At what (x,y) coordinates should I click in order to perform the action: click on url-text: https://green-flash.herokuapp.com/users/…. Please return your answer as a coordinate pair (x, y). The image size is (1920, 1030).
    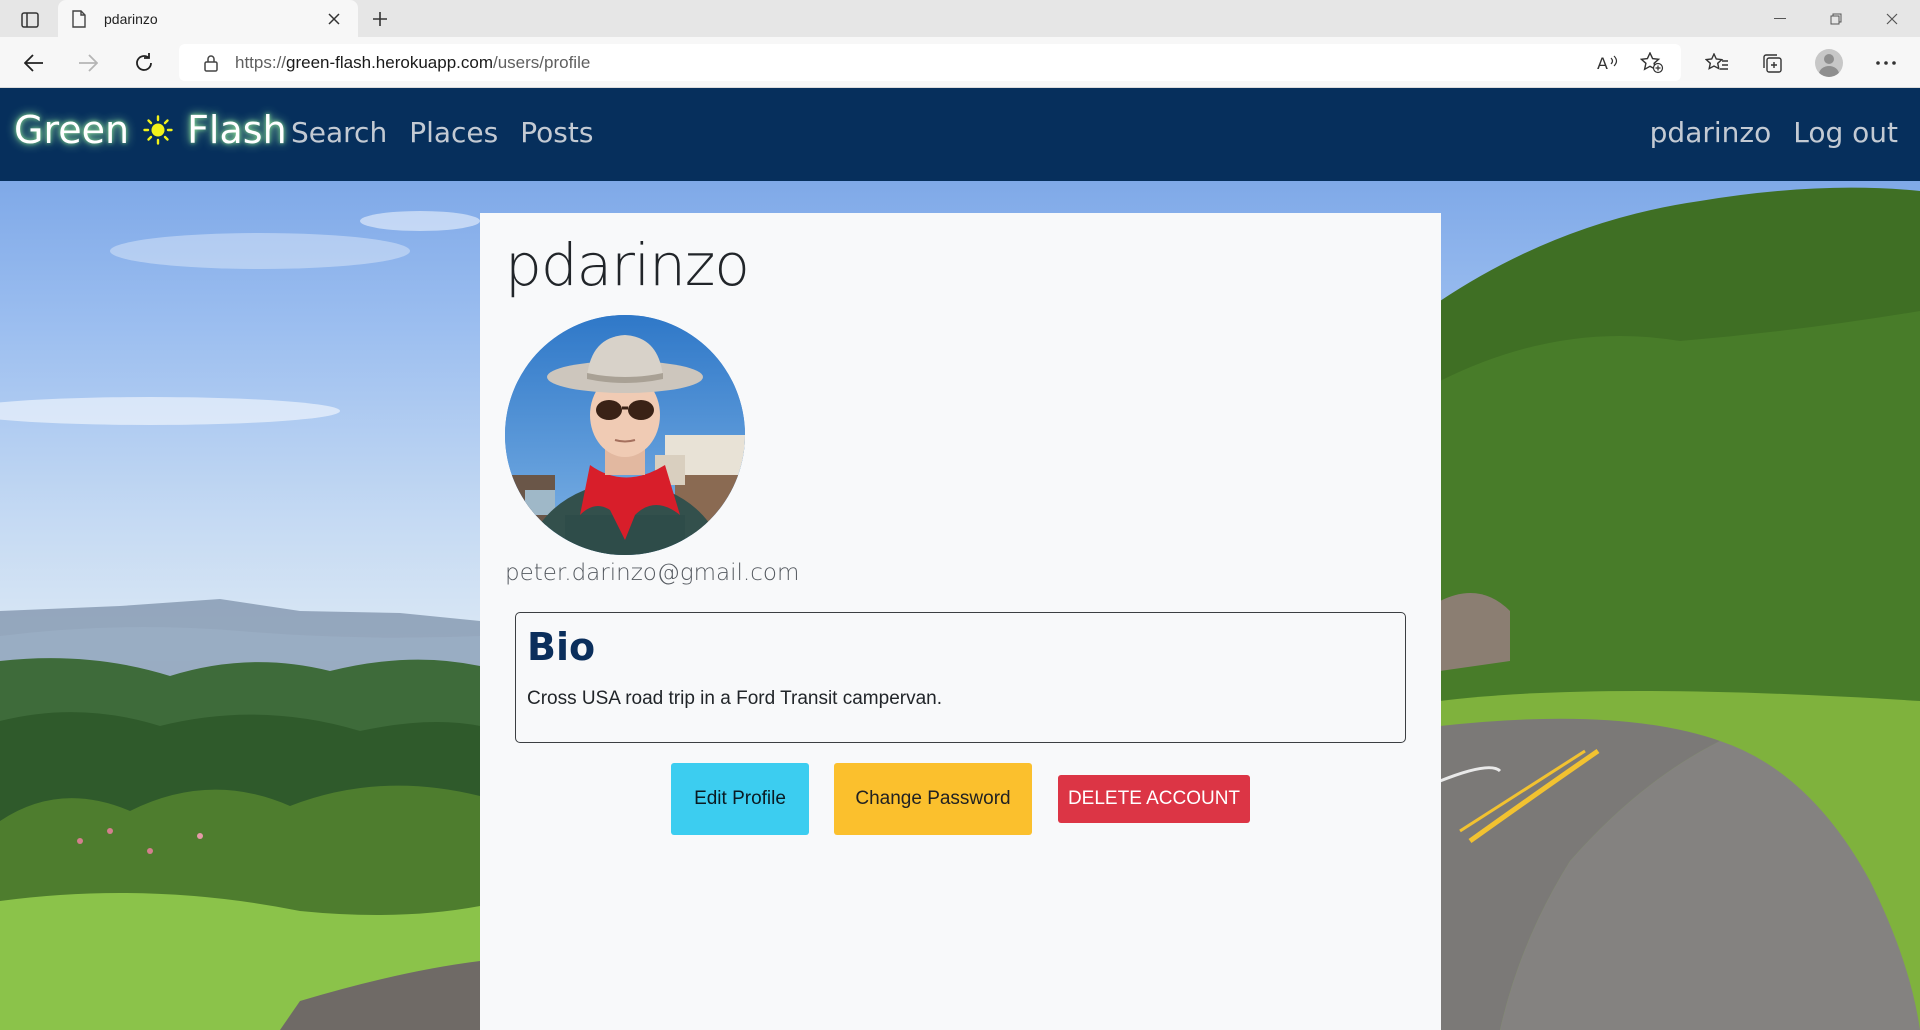
    Looking at the image, I should click on (914, 63).